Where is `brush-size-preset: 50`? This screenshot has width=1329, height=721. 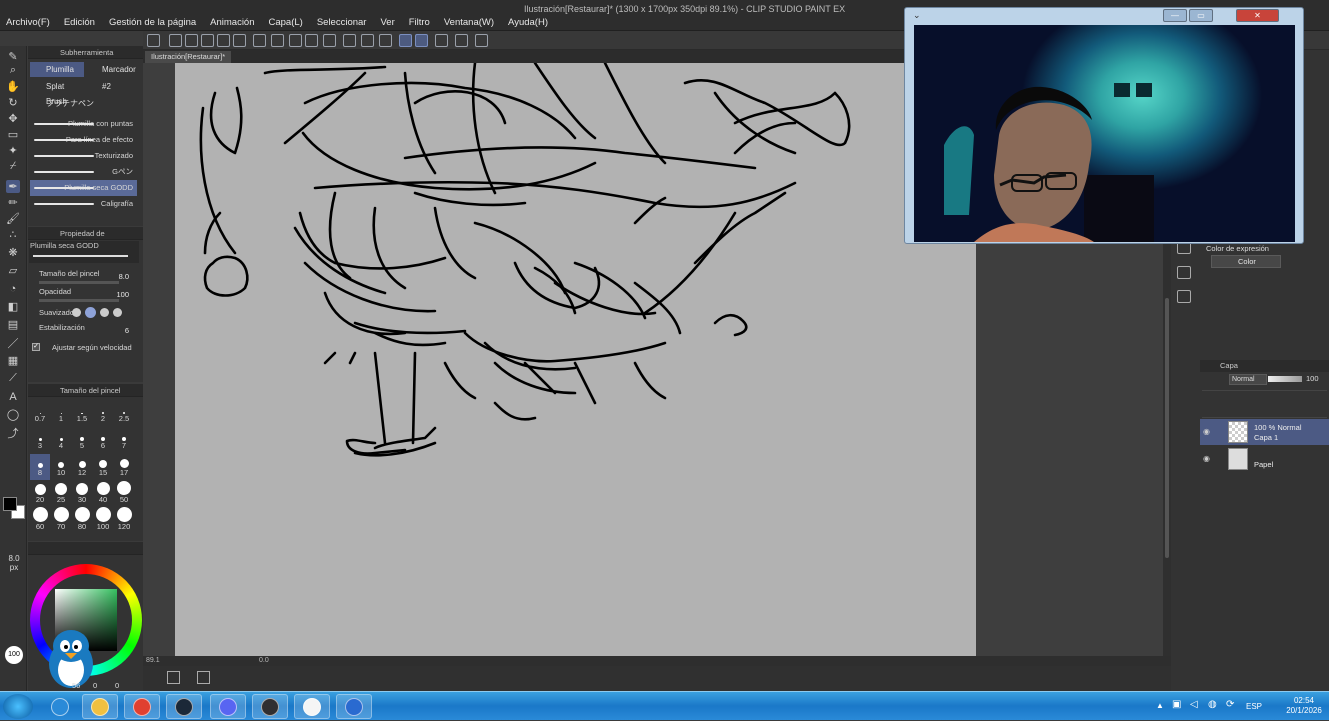
brush-size-preset: 50 is located at coordinates (124, 494).